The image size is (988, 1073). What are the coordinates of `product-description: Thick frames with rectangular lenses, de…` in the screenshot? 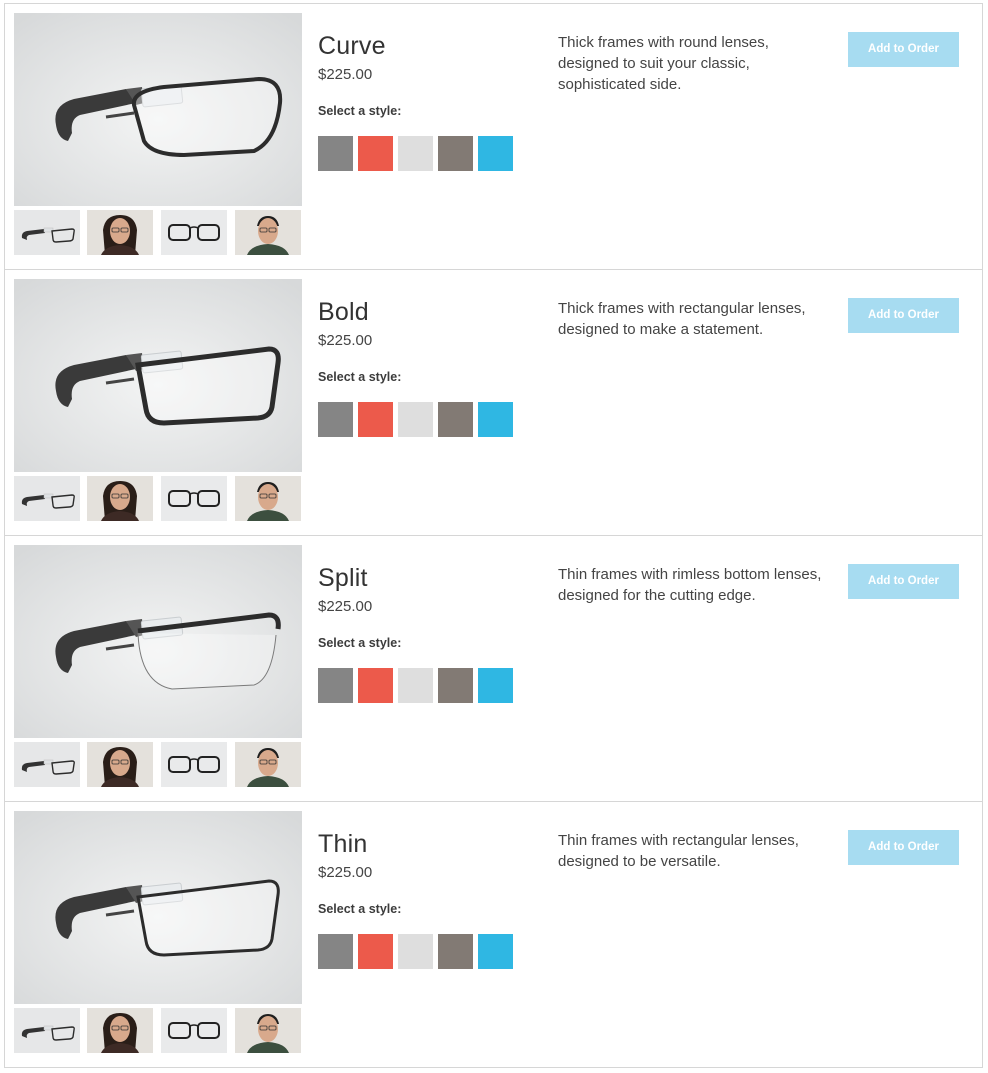 It's located at (682, 319).